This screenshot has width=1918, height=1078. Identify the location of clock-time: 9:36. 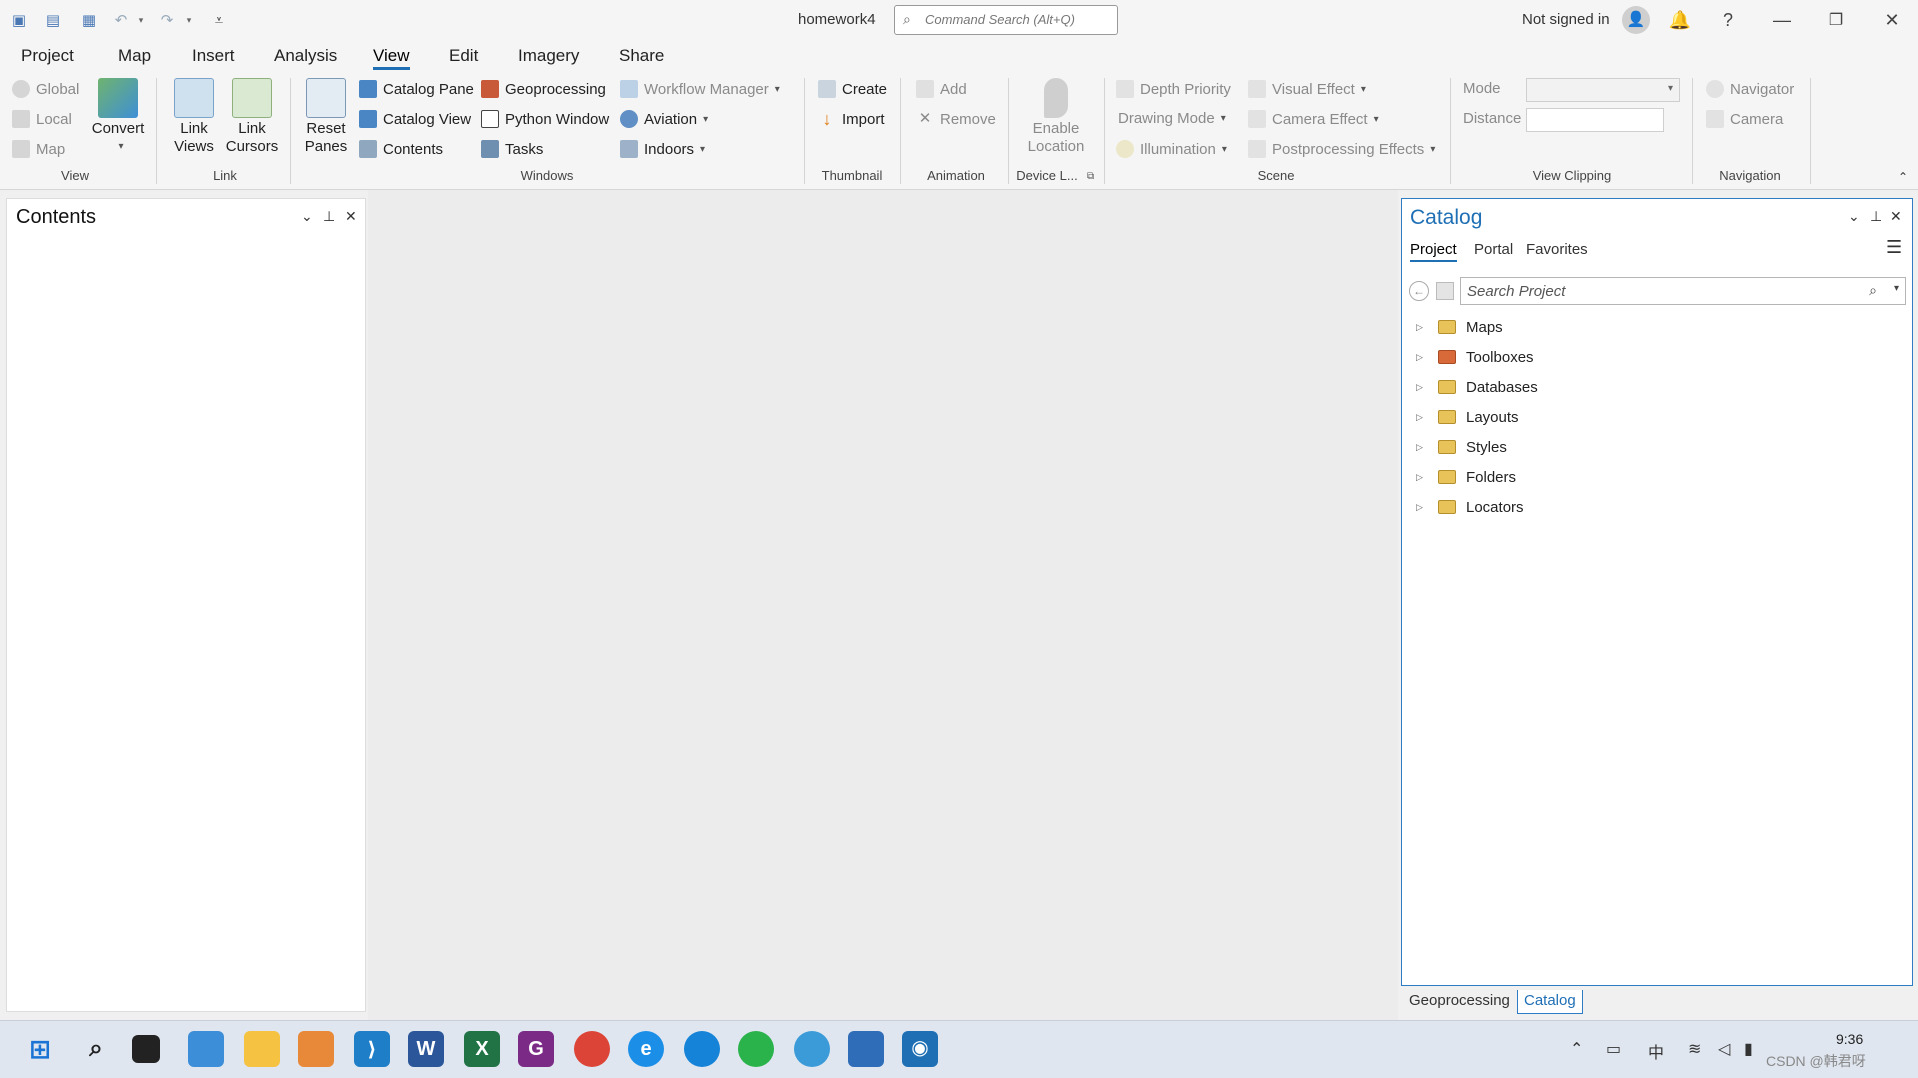
(1849, 1039).